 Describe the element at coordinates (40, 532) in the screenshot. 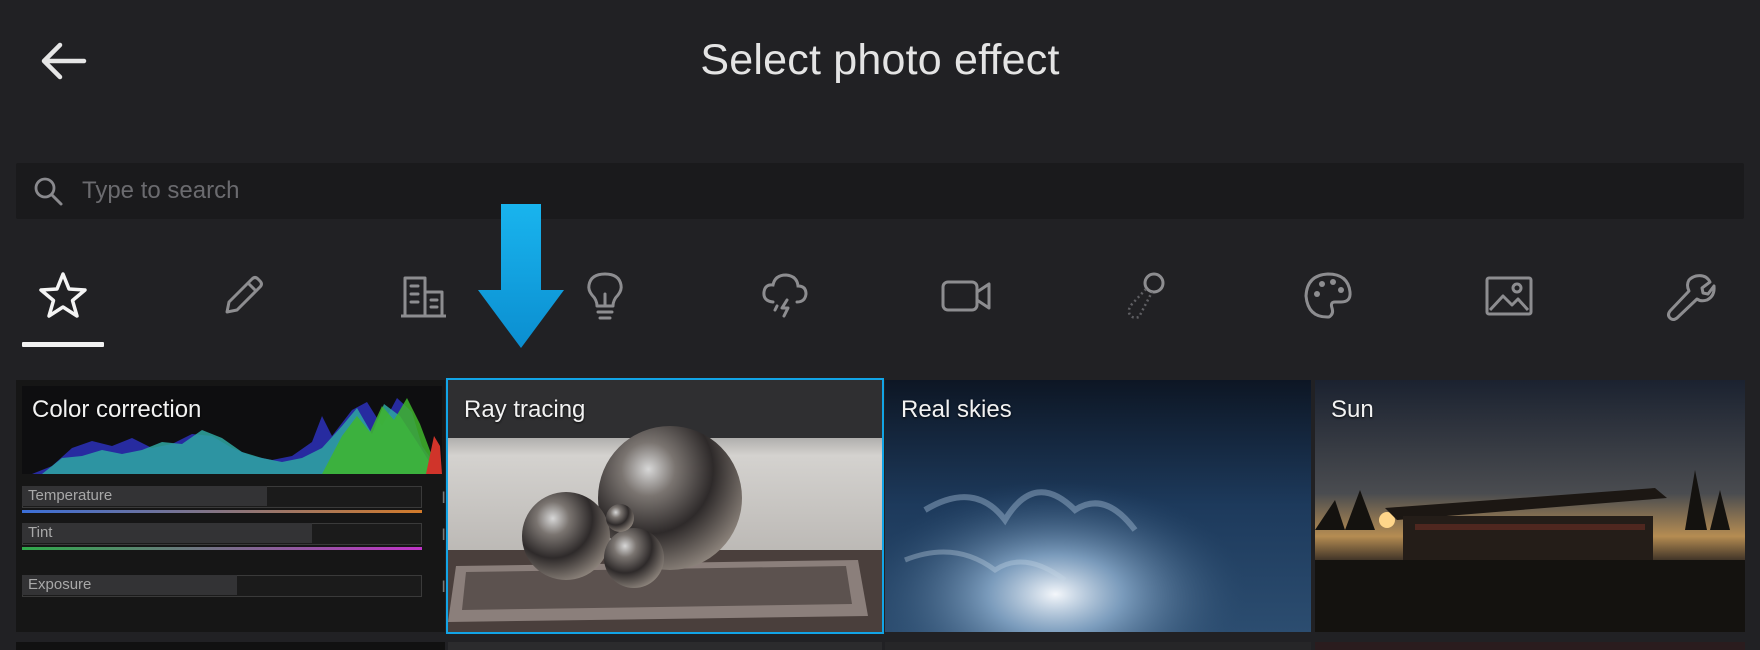

I see `slider-label: Tint` at that location.